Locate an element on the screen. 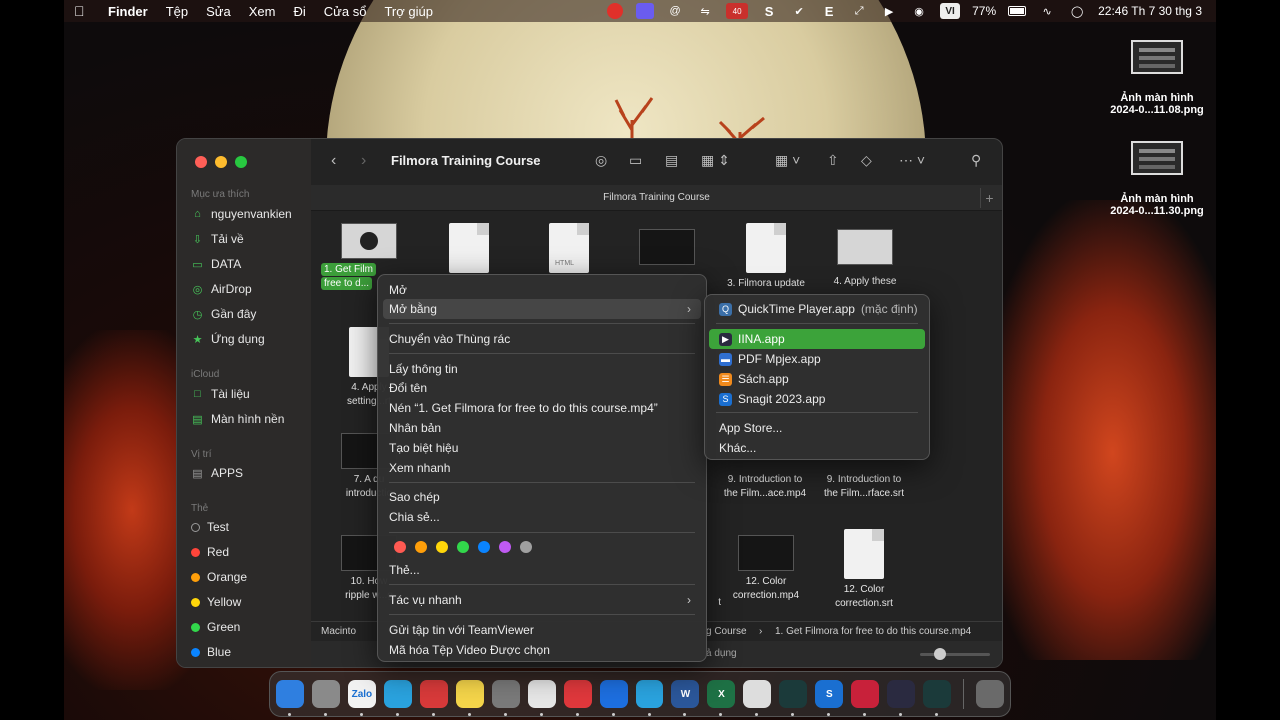 Image resolution: width=1280 pixels, height=720 pixels. group-icon: ▦ ˅ is located at coordinates (787, 160).